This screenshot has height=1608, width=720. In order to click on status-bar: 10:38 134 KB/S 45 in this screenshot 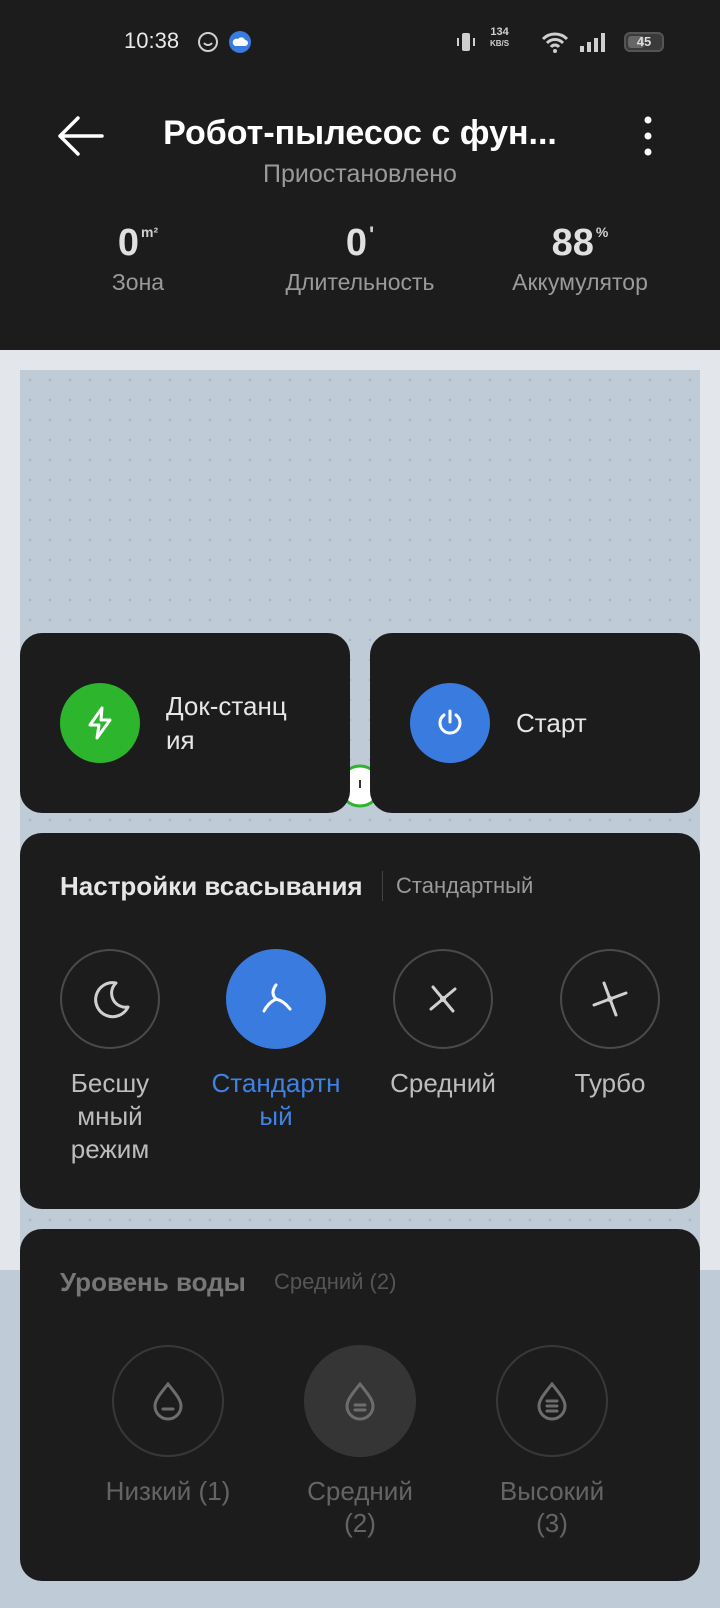, I will do `click(360, 42)`.